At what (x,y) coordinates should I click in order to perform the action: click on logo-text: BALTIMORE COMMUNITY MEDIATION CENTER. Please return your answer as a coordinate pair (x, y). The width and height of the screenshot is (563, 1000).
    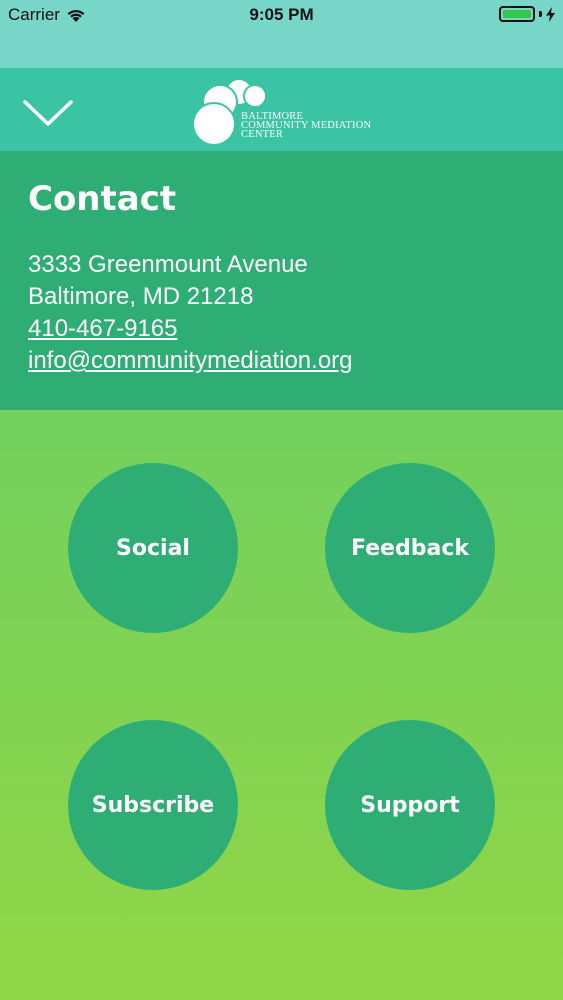
    Looking at the image, I should click on (306, 125).